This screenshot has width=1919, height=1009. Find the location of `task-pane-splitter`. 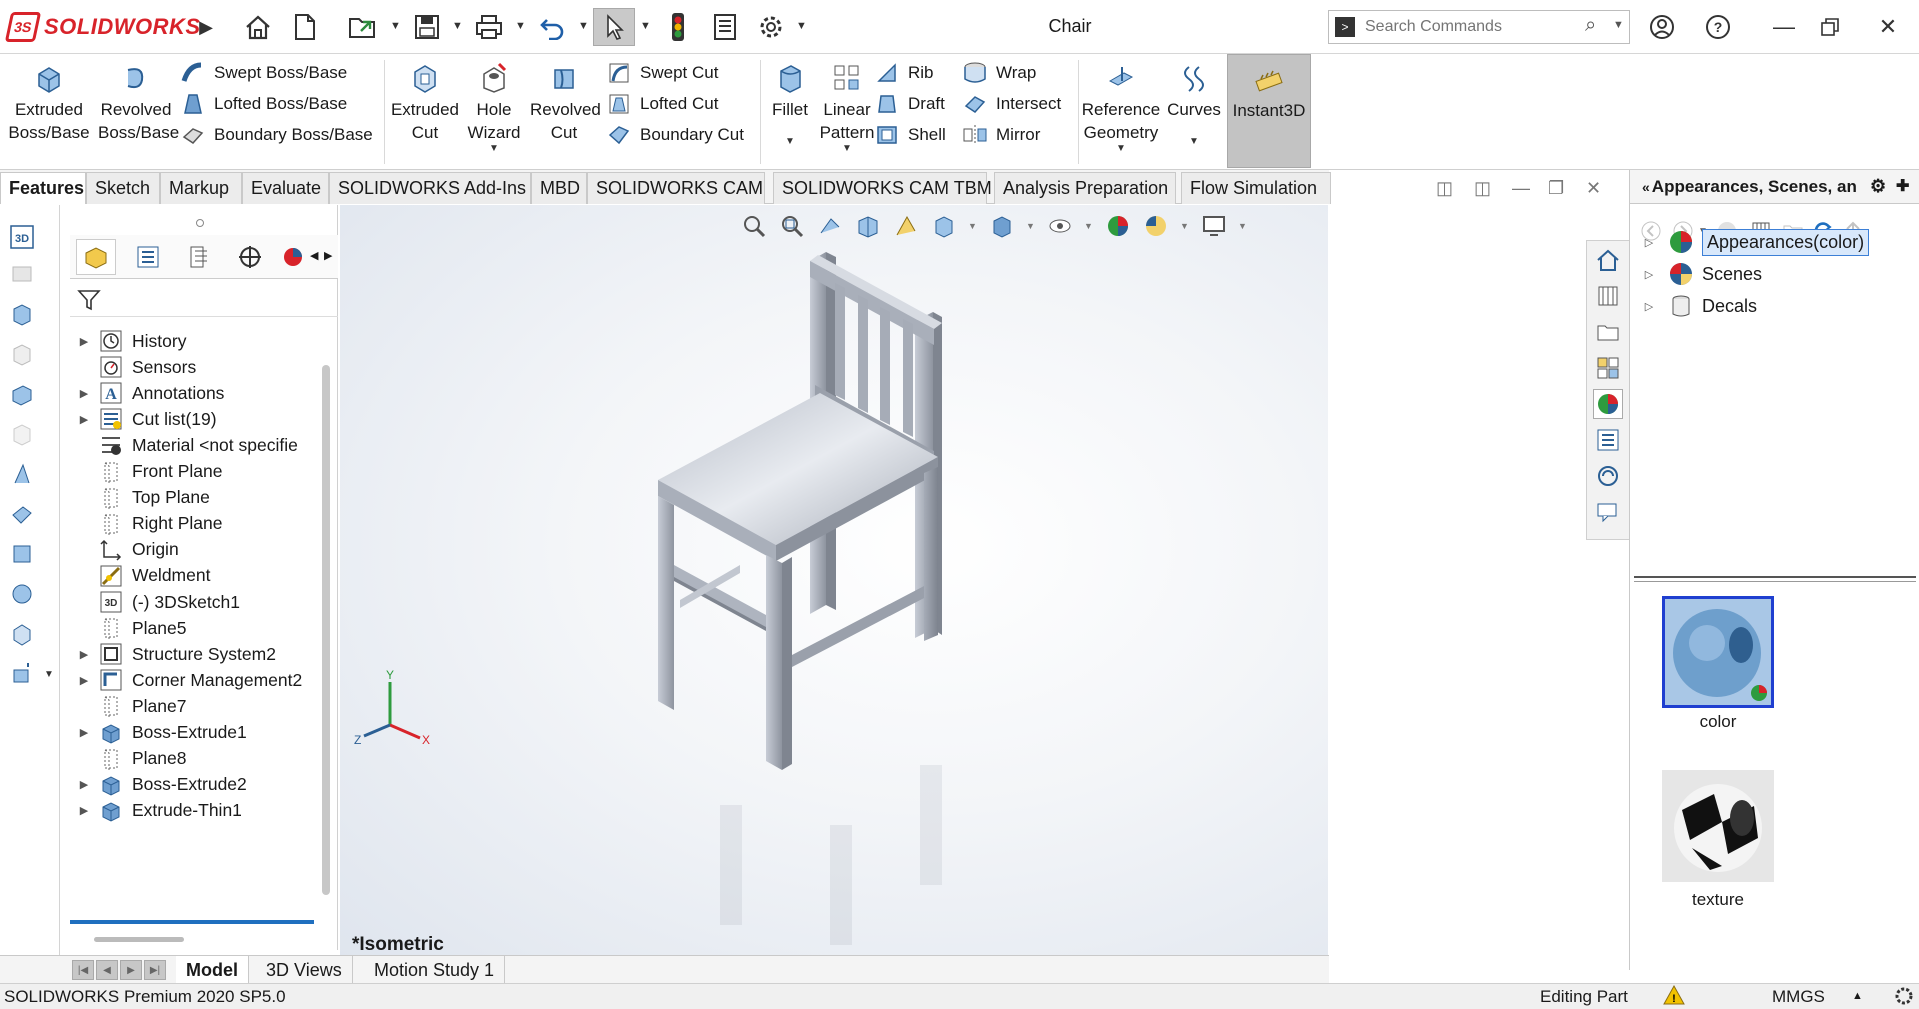

task-pane-splitter is located at coordinates (1775, 579).